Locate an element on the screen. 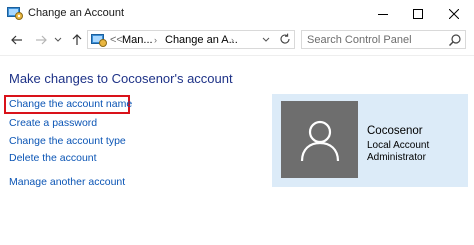  maximize-button is located at coordinates (418, 13).